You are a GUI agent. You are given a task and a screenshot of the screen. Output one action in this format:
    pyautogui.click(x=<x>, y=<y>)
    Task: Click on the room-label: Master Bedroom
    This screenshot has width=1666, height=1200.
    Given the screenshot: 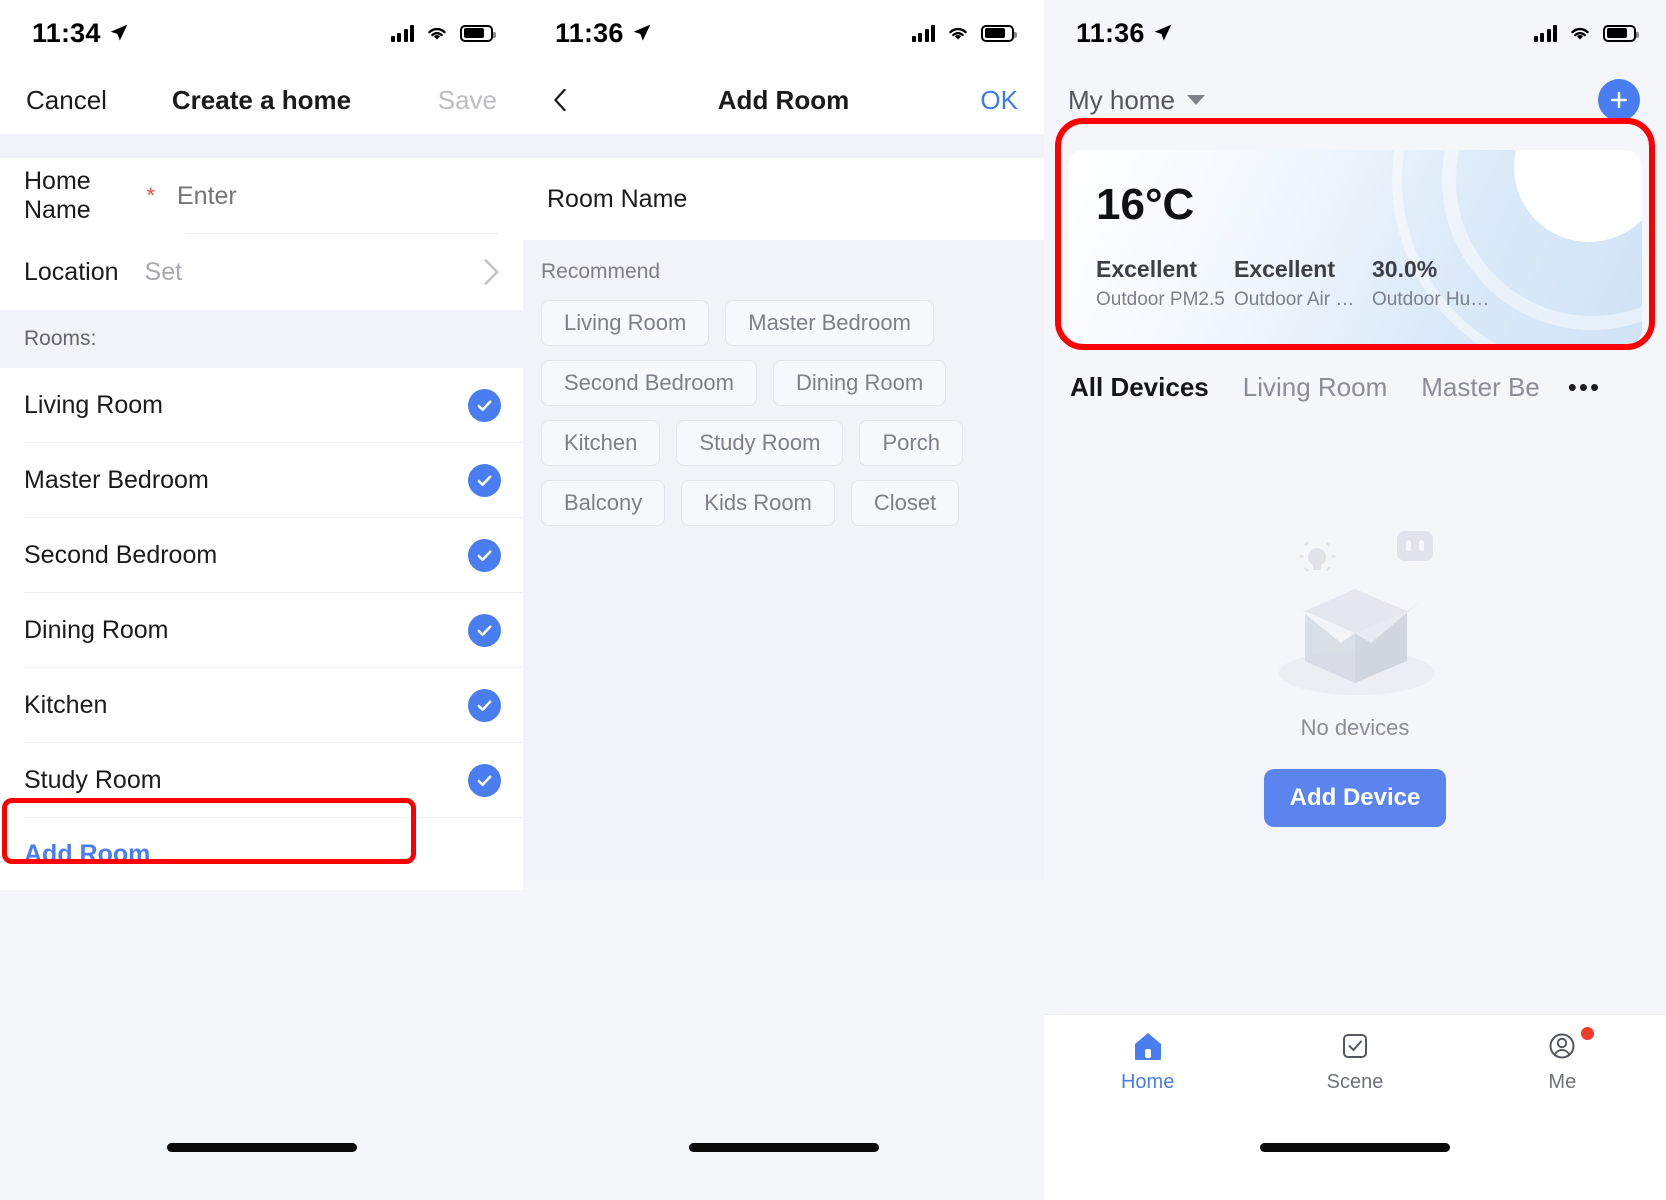 What is the action you would take?
    pyautogui.click(x=116, y=480)
    